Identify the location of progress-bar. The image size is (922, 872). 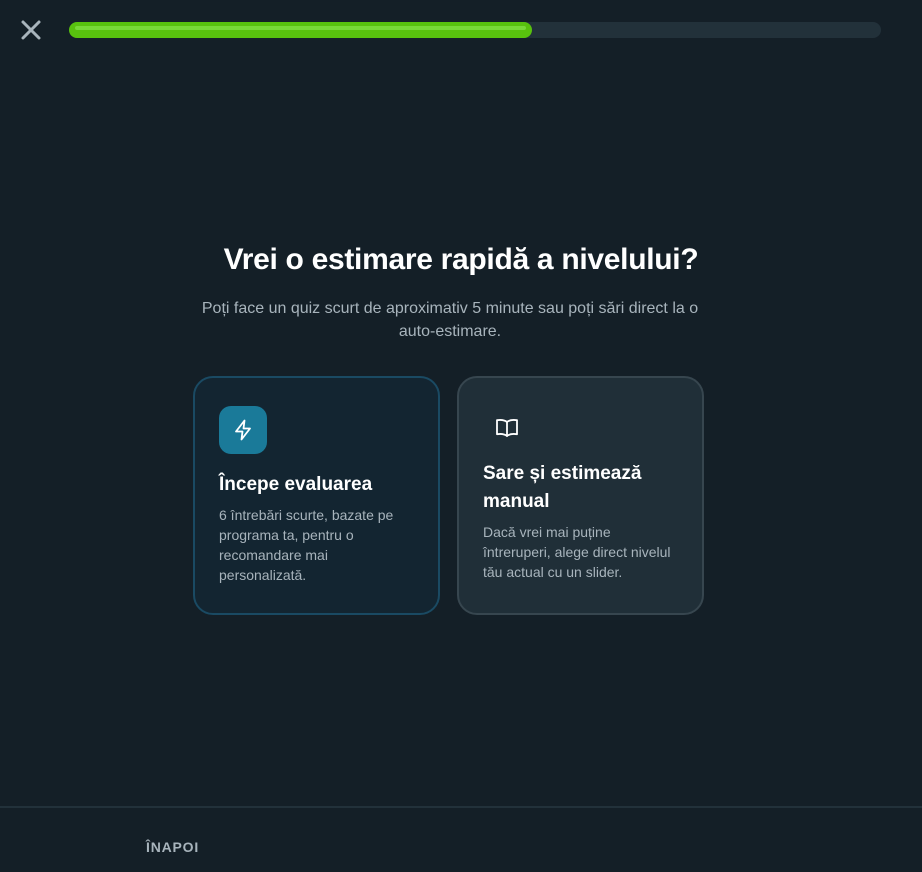
(475, 30).